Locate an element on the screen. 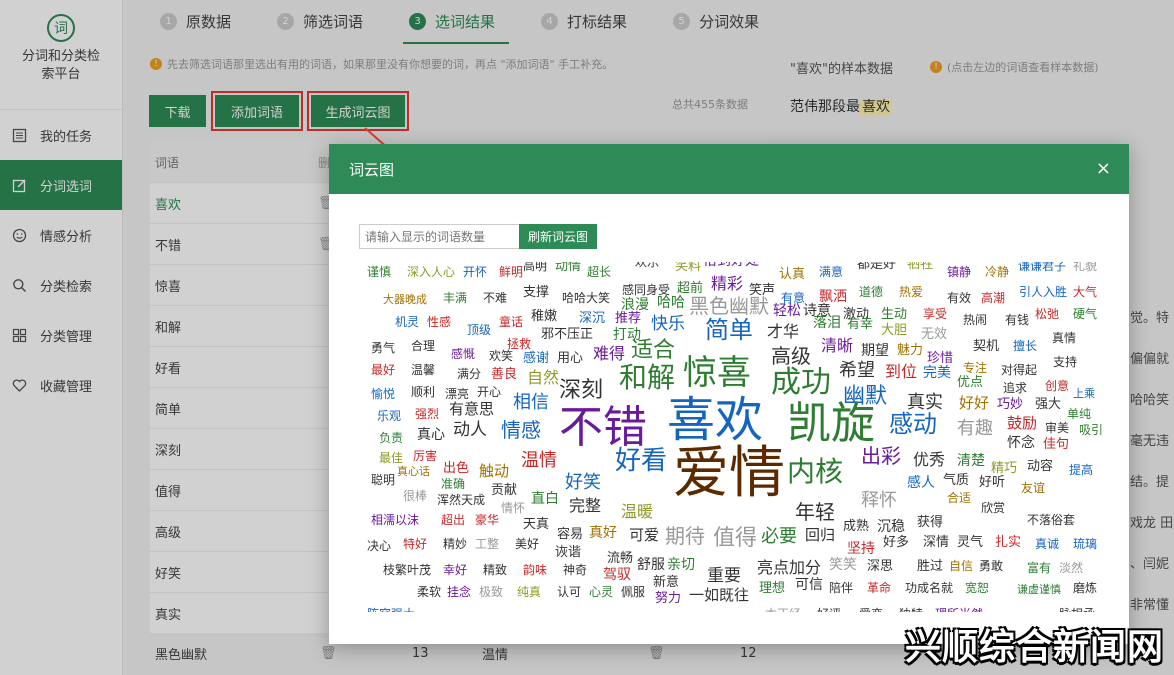 This screenshot has width=1174, height=675. wordcloud-word: 获得 is located at coordinates (930, 522).